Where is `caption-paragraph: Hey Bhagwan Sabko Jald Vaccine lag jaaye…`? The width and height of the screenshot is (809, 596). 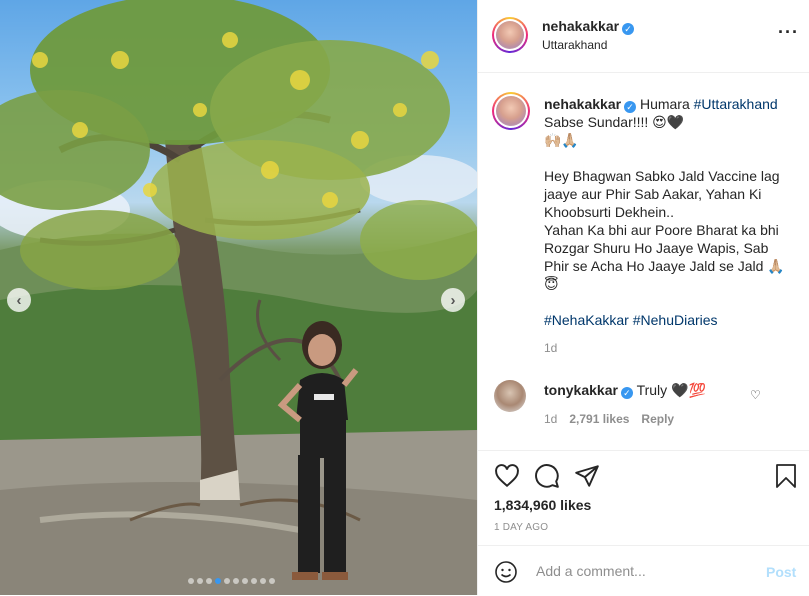 caption-paragraph: Hey Bhagwan Sabko Jald Vaccine lag jaaye… is located at coordinates (662, 194).